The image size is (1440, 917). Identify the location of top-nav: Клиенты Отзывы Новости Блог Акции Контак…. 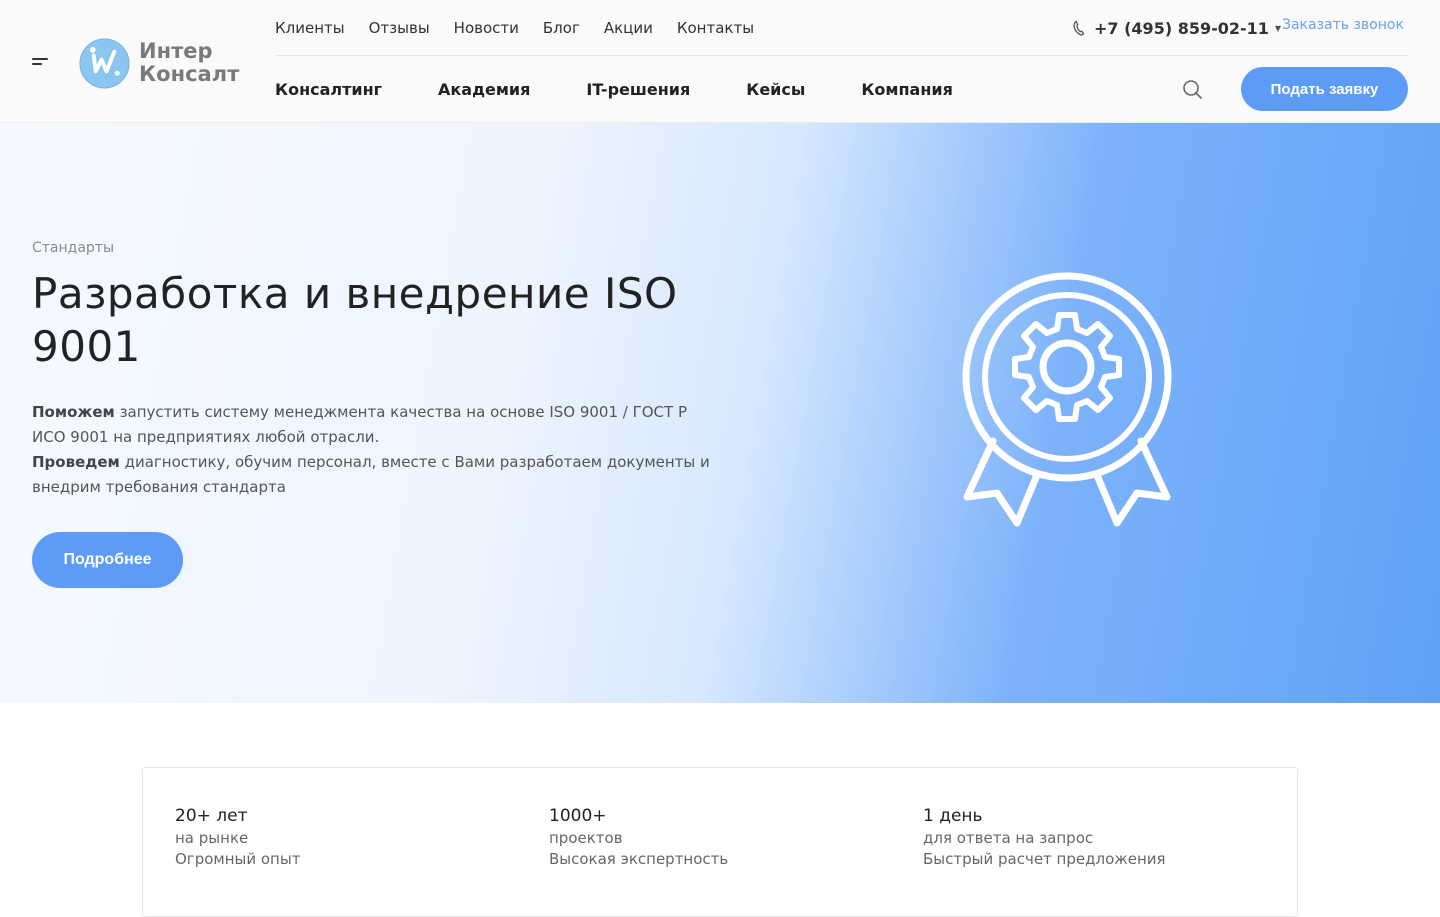
(526, 27).